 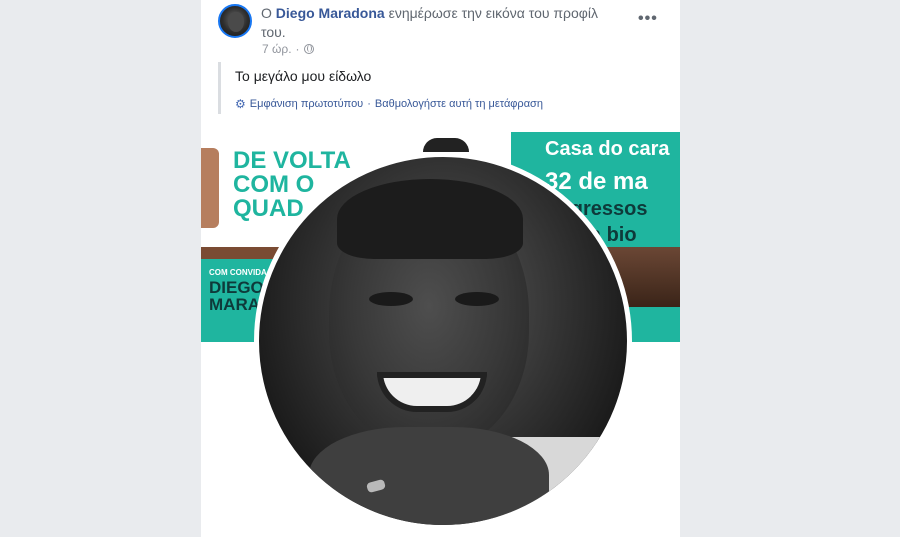 I want to click on avatar-face, so click(x=236, y=22).